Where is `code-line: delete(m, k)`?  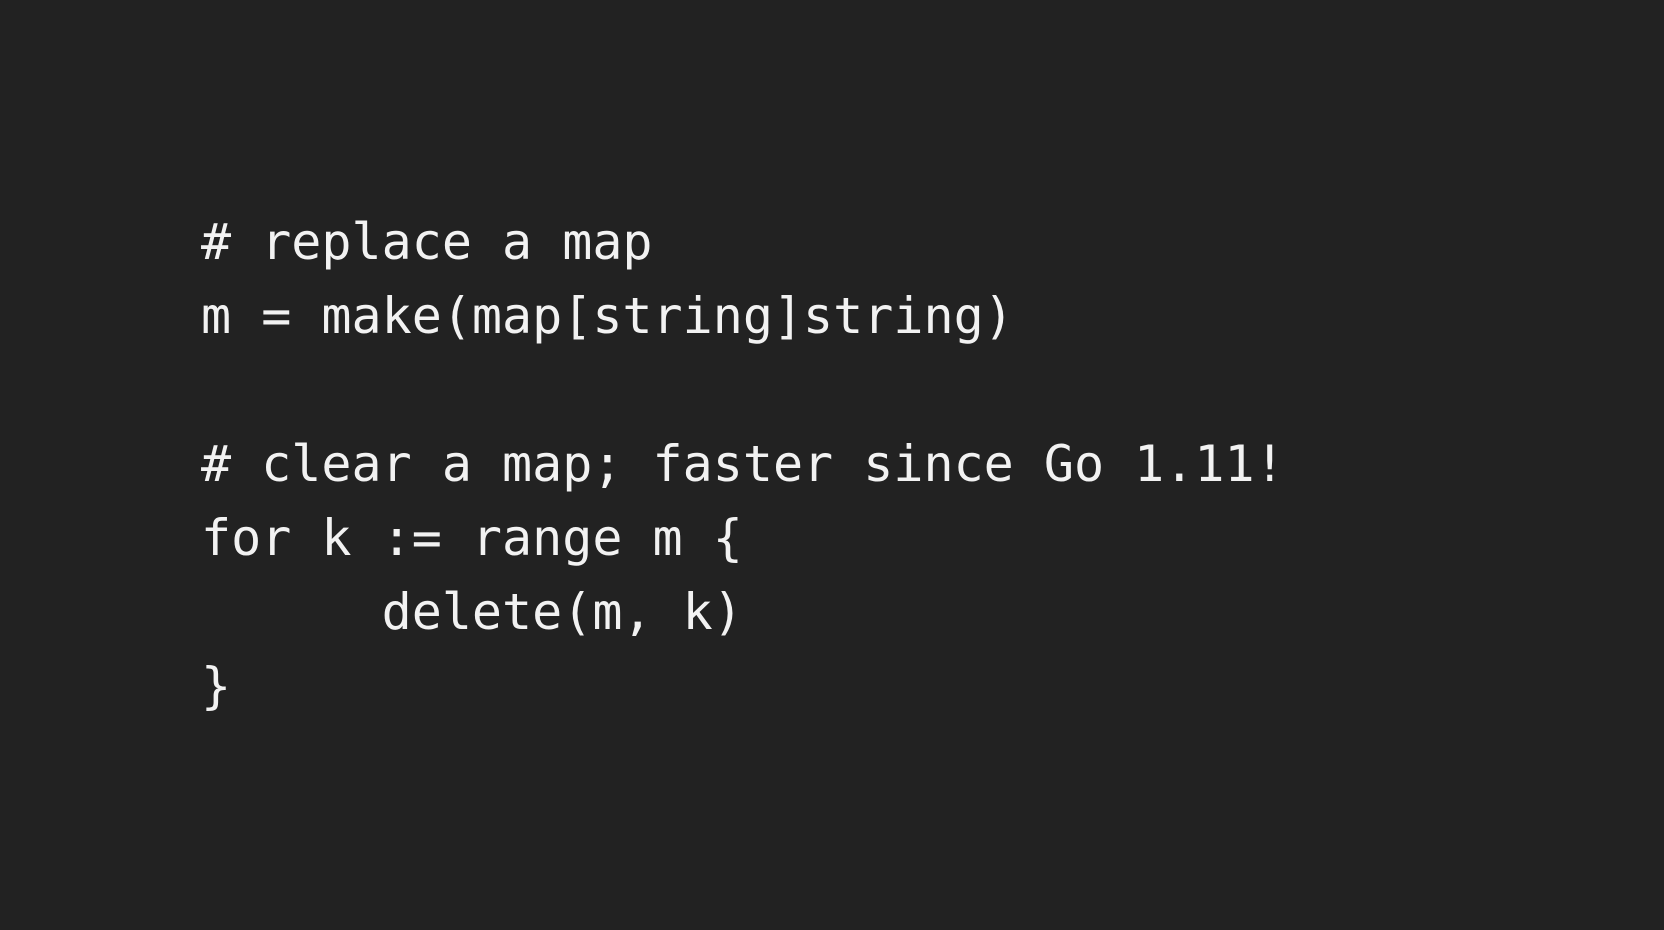 code-line: delete(m, k) is located at coordinates (472, 612).